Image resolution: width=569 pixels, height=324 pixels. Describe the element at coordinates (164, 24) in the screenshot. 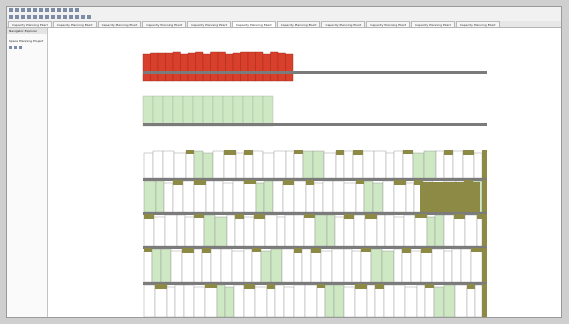

I see `tab-document: Capacity Planning Ekart` at that location.